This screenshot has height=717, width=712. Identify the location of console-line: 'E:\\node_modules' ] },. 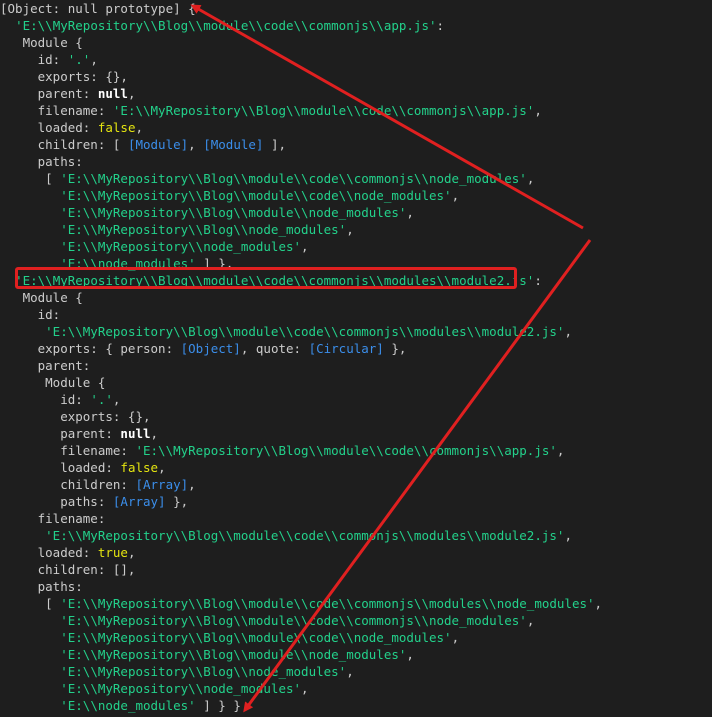
(116, 263).